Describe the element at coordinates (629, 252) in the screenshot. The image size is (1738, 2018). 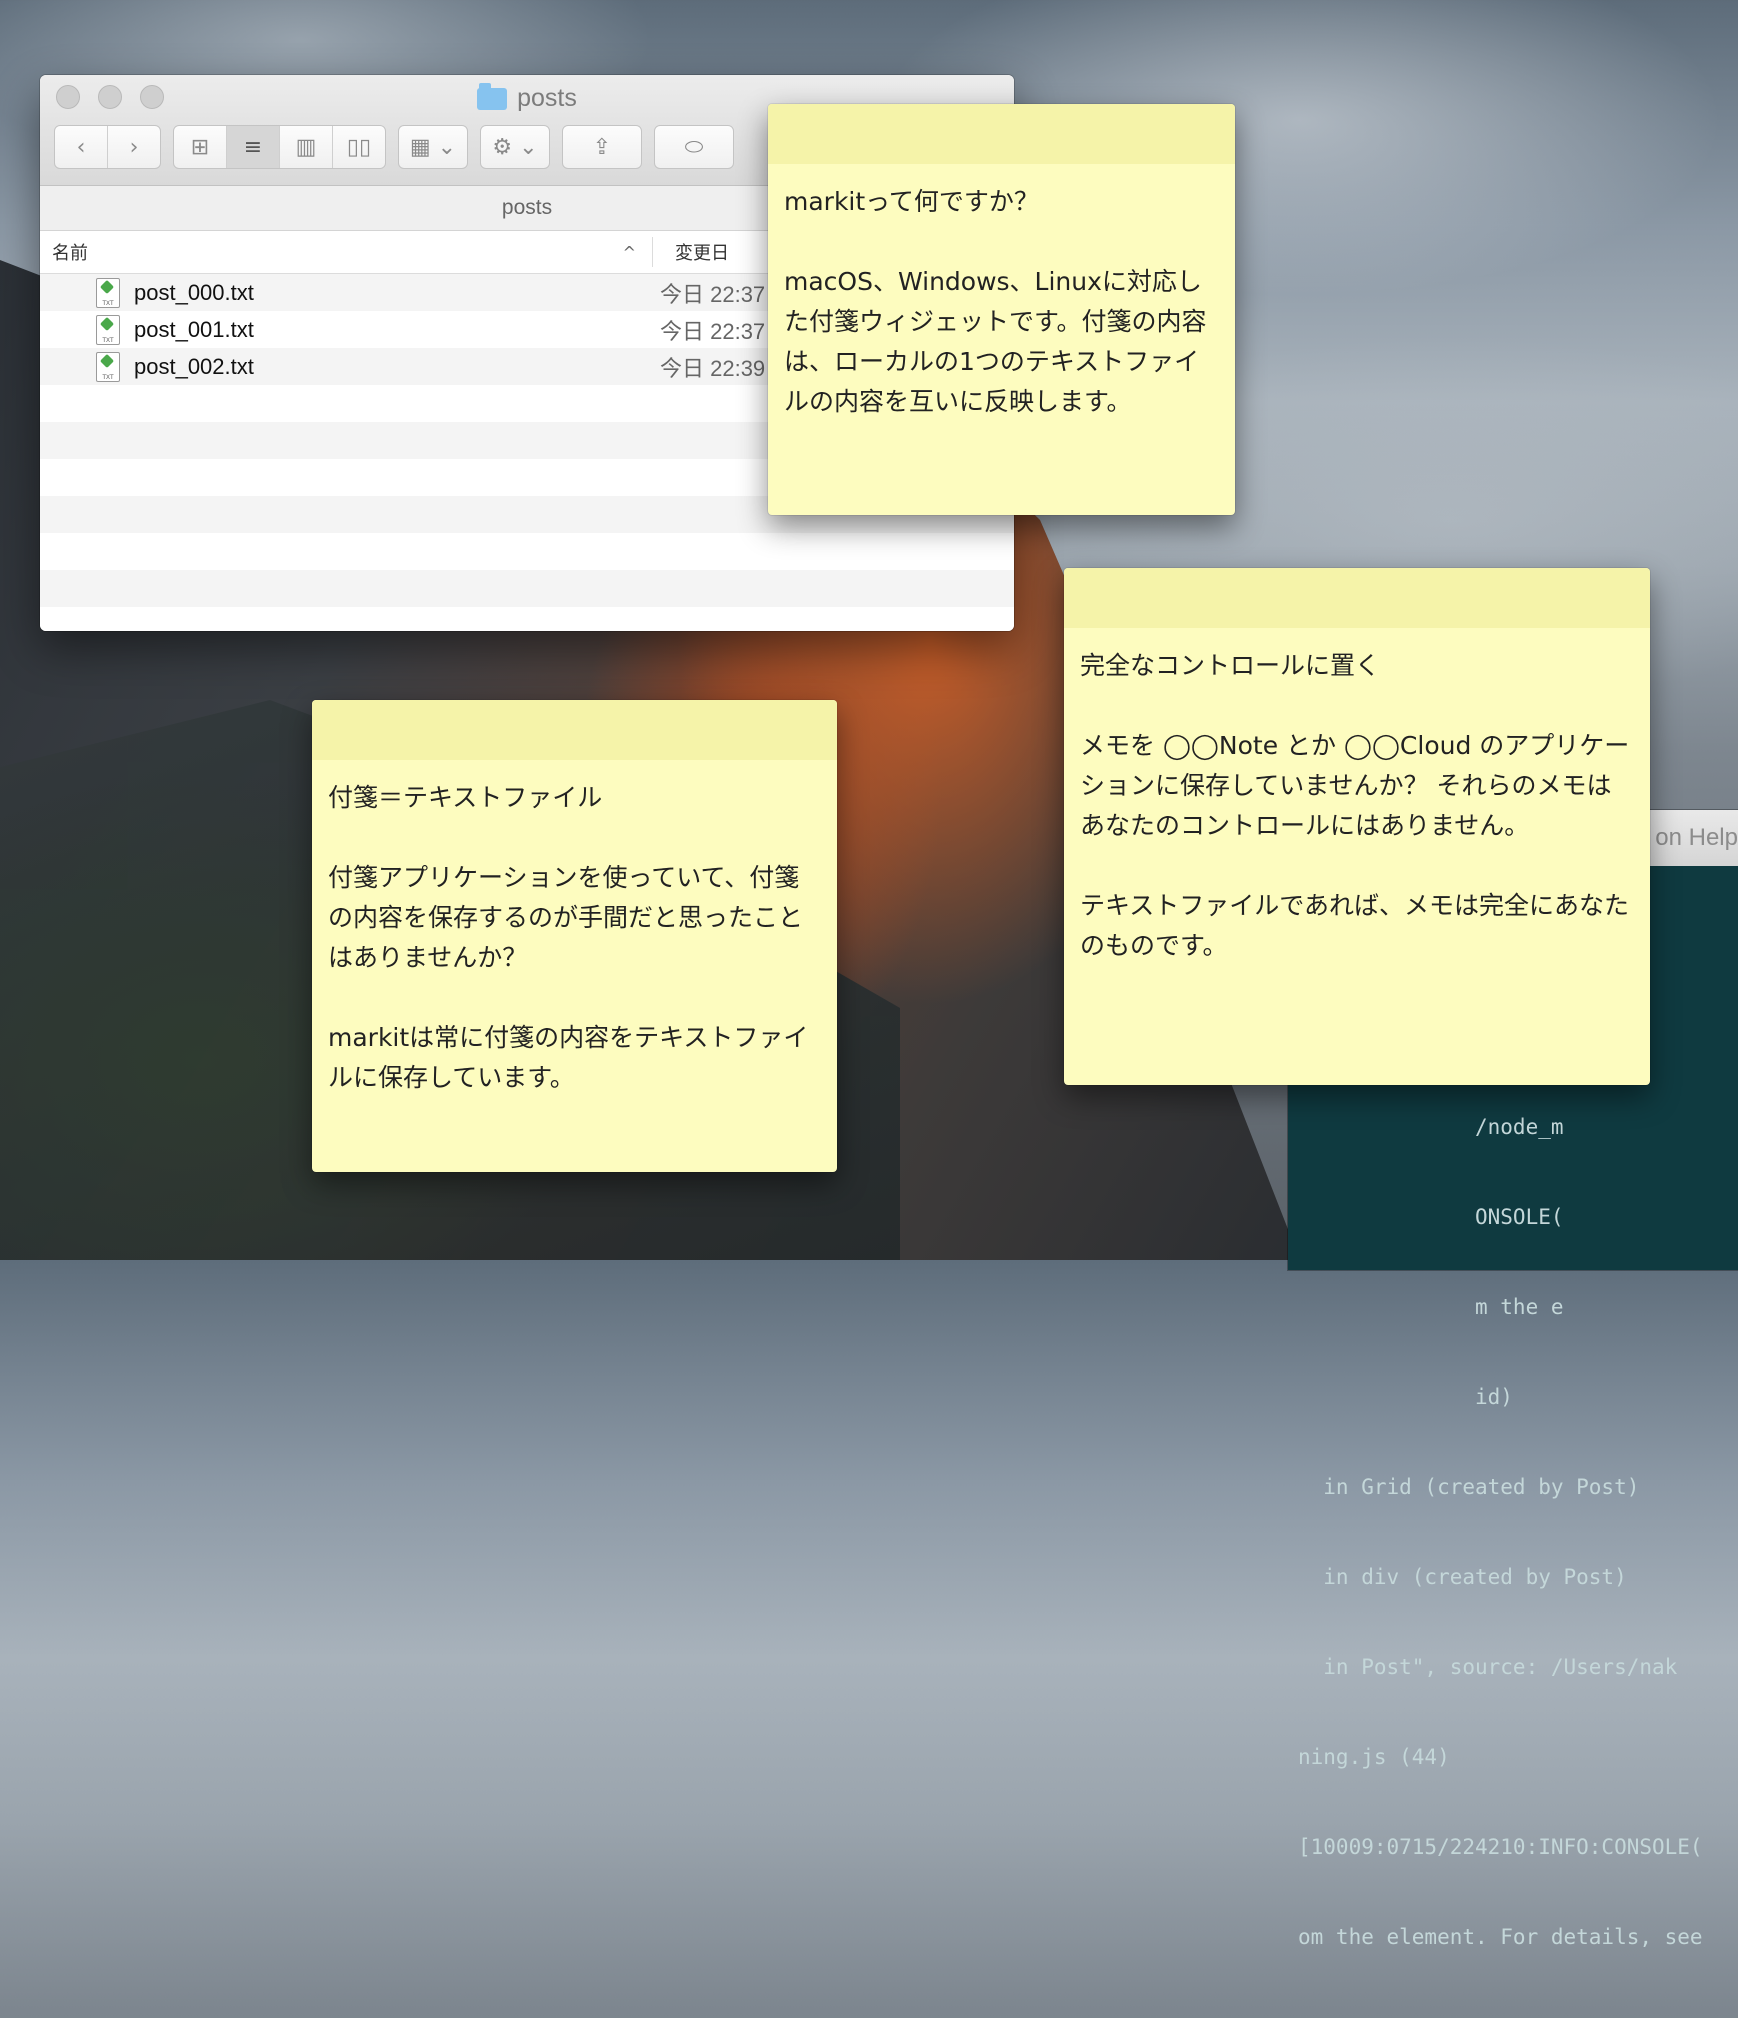
I see `sort-ascending-icon: ^` at that location.